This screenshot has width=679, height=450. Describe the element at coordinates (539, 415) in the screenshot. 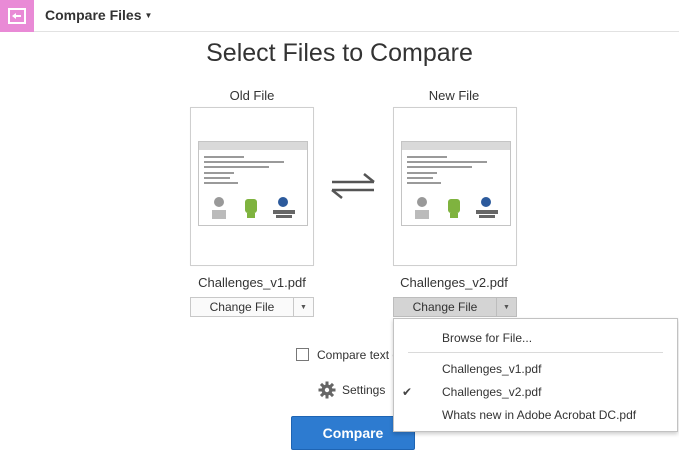

I see `menu-item-label: Whats new in Adobe Acrobat DC.pdf` at that location.